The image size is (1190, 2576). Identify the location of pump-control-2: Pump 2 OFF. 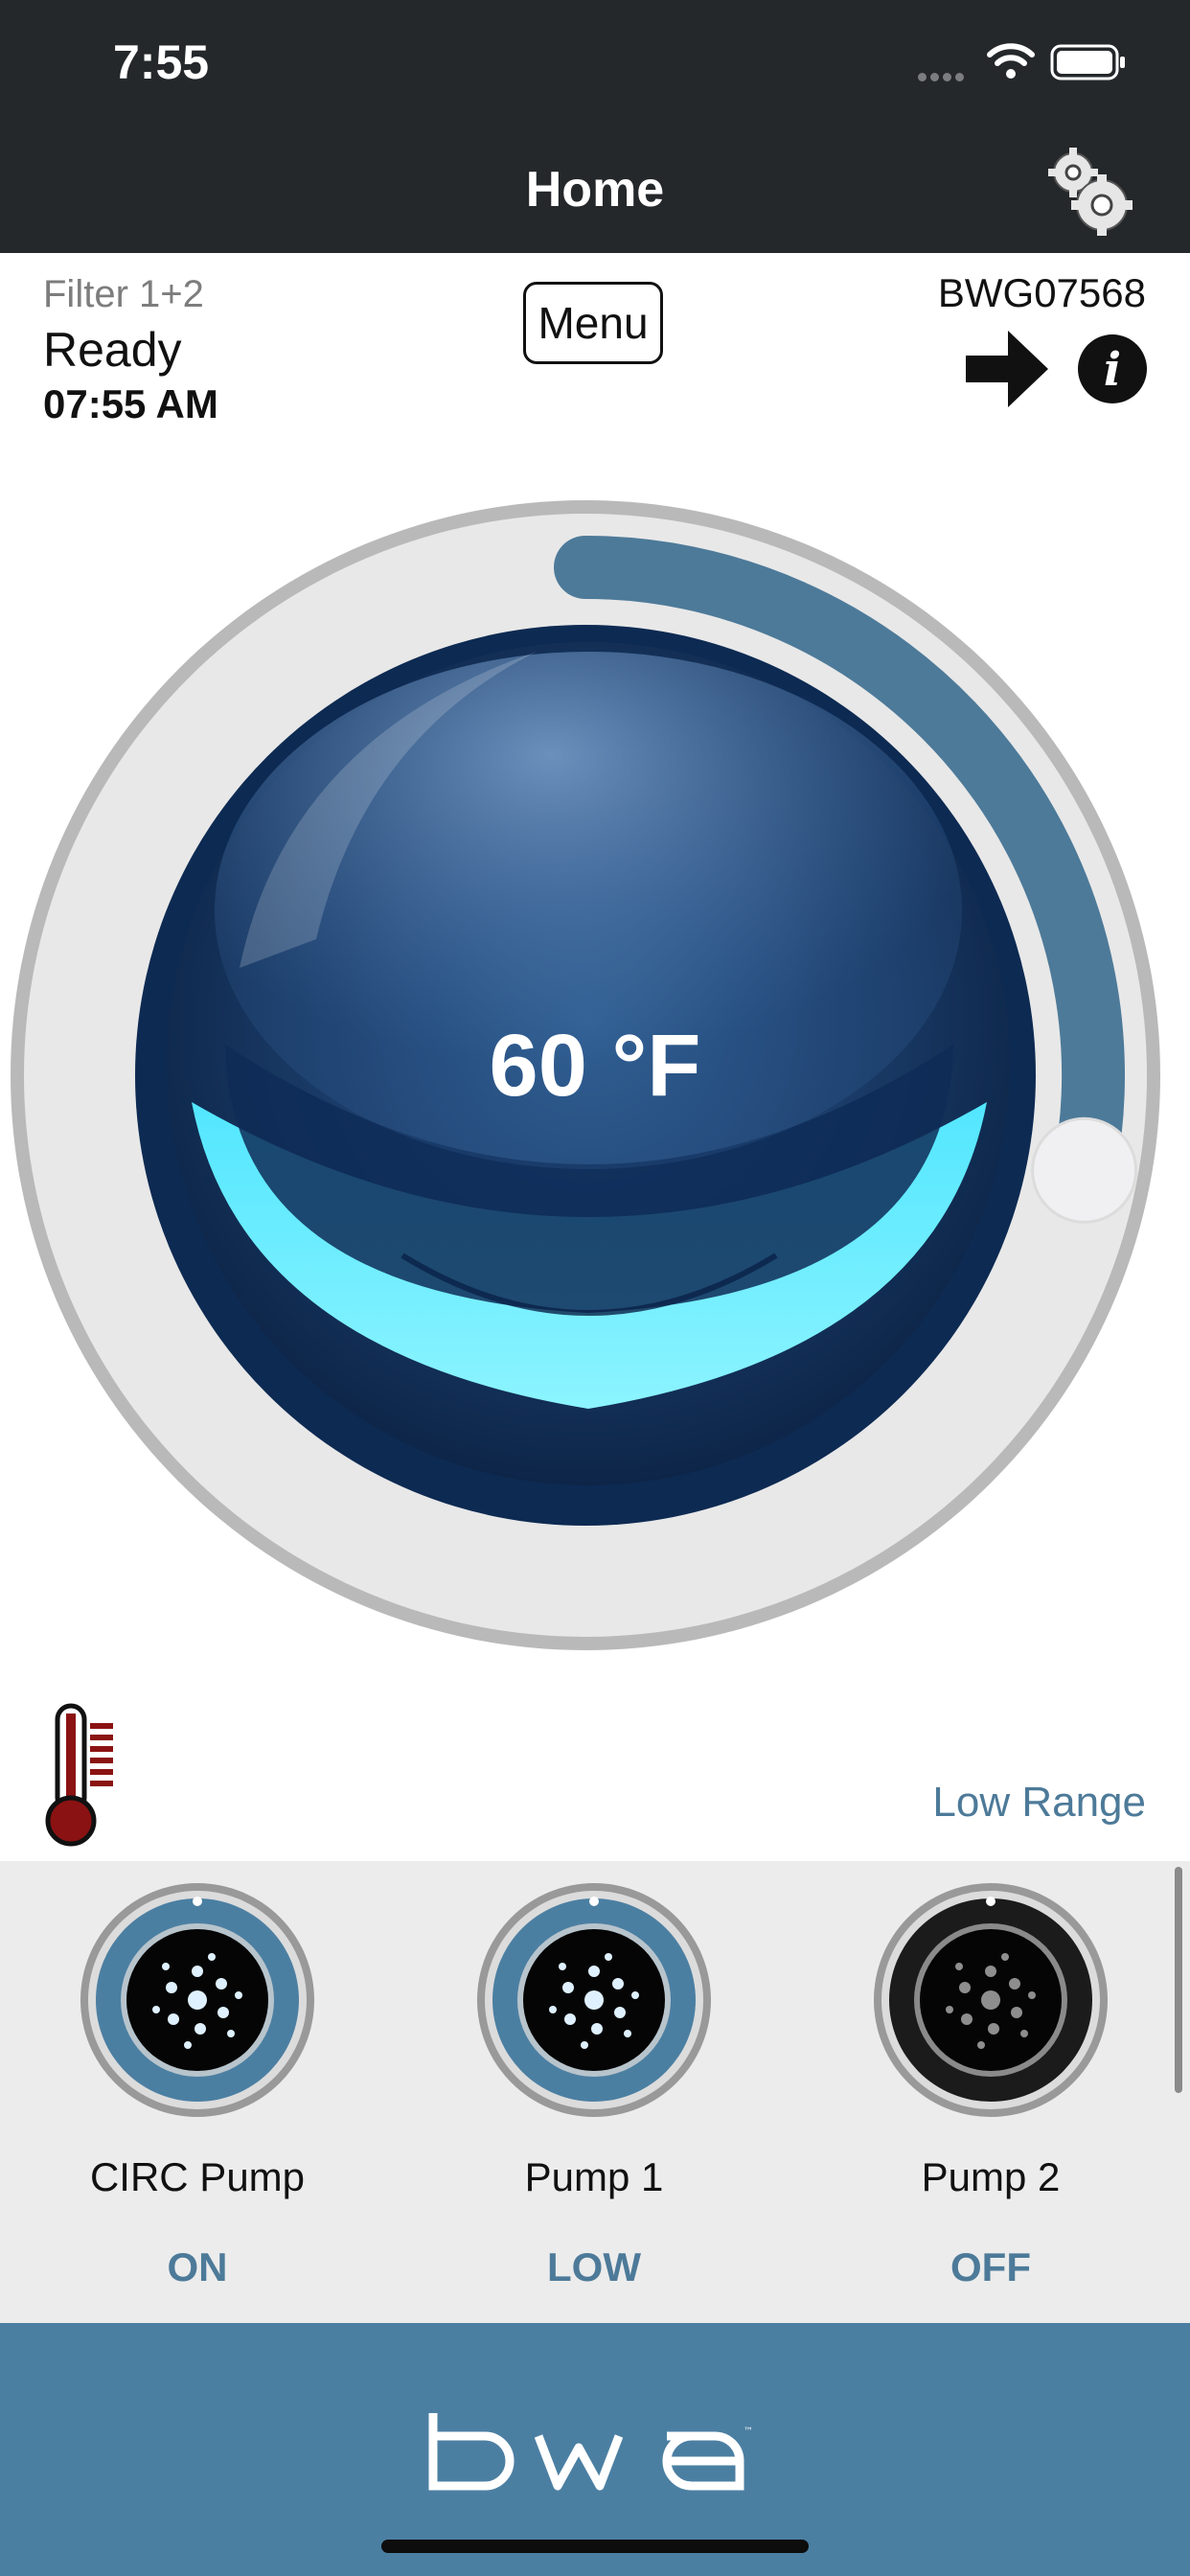
(990, 2075).